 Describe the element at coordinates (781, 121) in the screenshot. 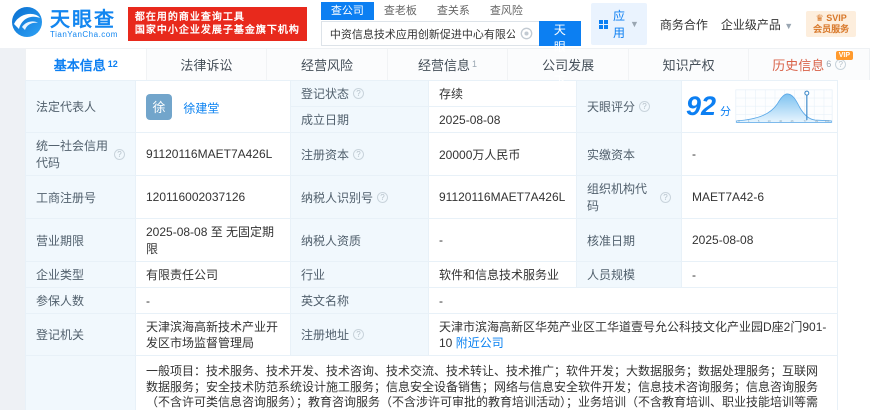

I see `svg-text: 40` at that location.